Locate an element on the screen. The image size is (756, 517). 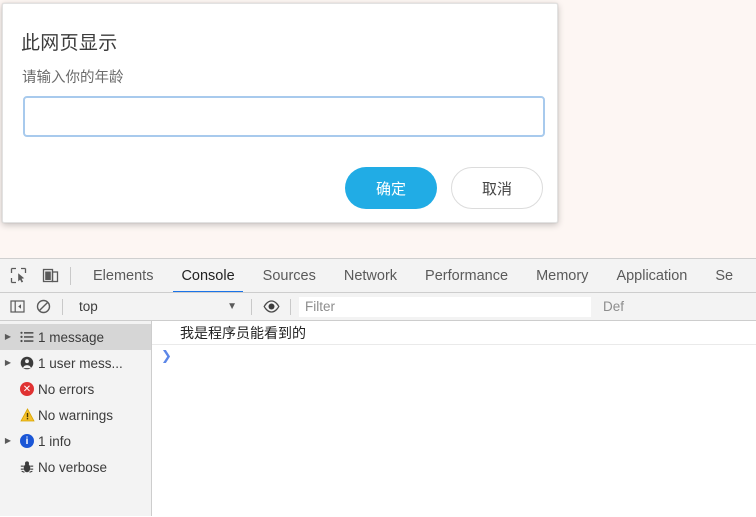
sidebar-item-warnings: ▶ No warnings is located at coordinates (75, 415).